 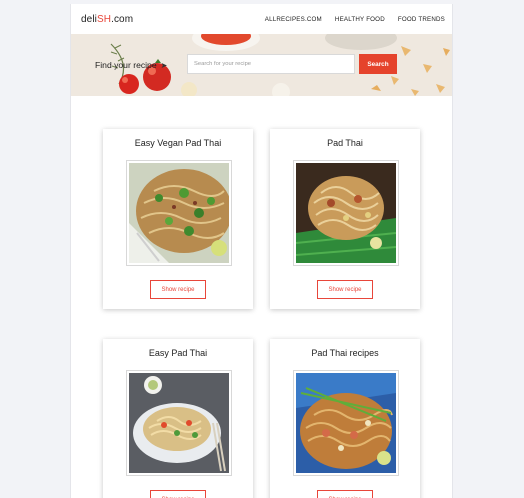 I want to click on recipe-card-pad-thai: Pad Thai Show recipe, so click(x=345, y=219).